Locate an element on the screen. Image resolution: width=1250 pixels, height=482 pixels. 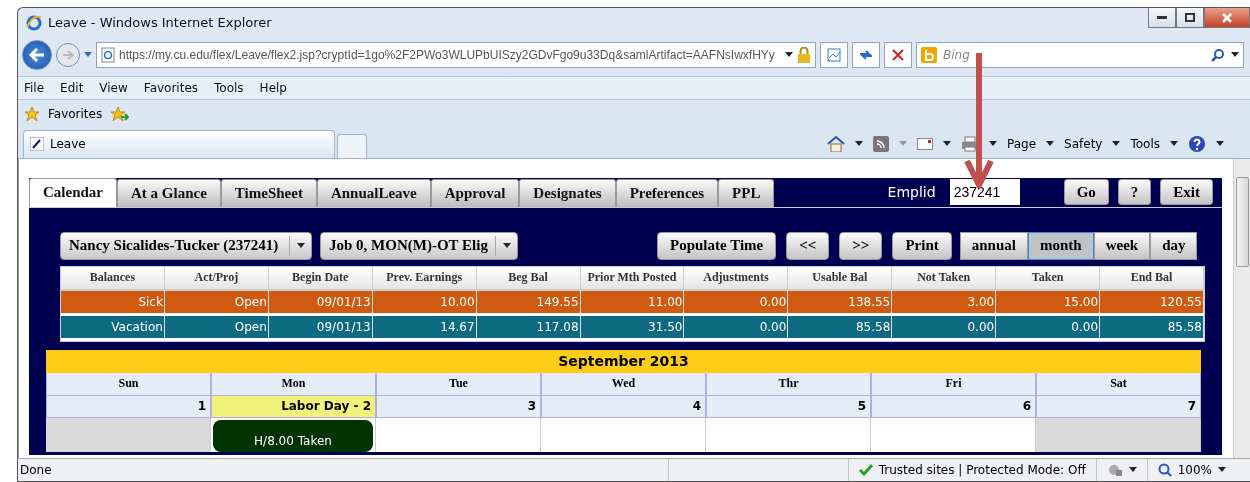
close-button is located at coordinates (1227, 18).